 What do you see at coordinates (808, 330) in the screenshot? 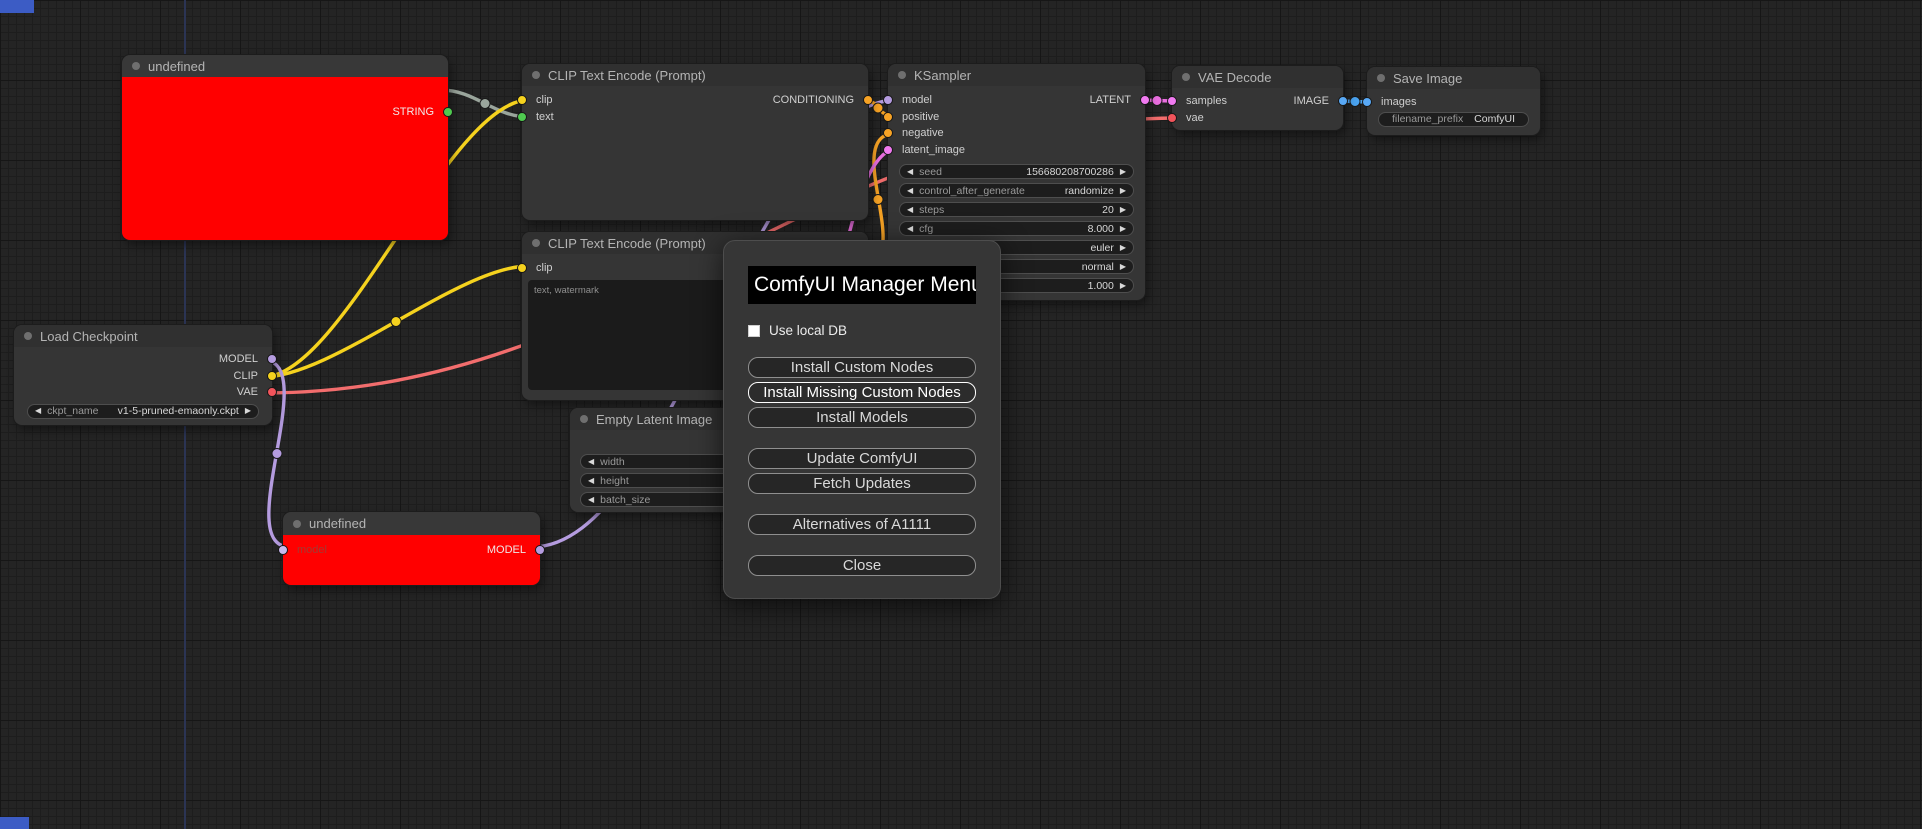
I see `use-local-db-label: Use local DB` at bounding box center [808, 330].